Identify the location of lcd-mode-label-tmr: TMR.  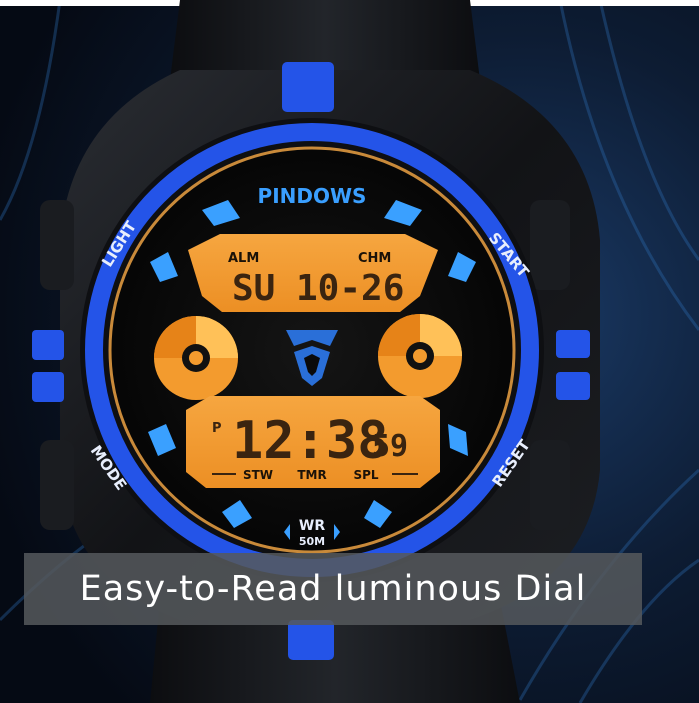
(311, 475).